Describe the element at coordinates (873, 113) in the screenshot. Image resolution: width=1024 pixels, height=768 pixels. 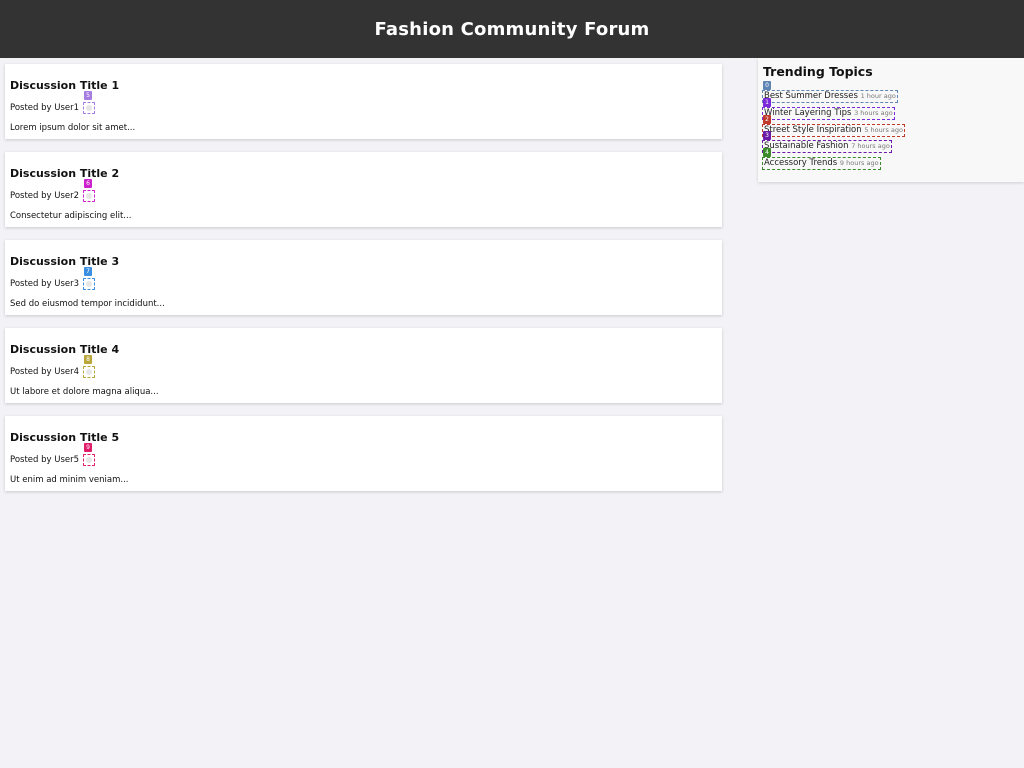
I see `topic-time: 3 hours ago` at that location.